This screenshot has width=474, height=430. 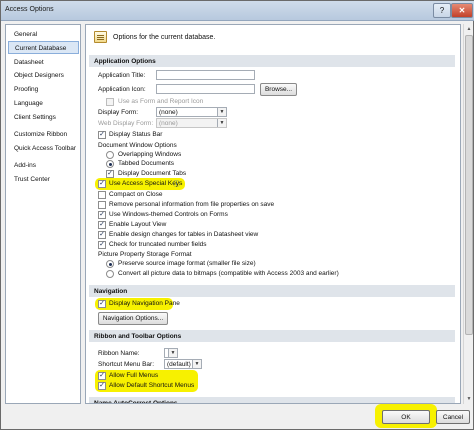 I want to click on database-icon, so click(x=100, y=37).